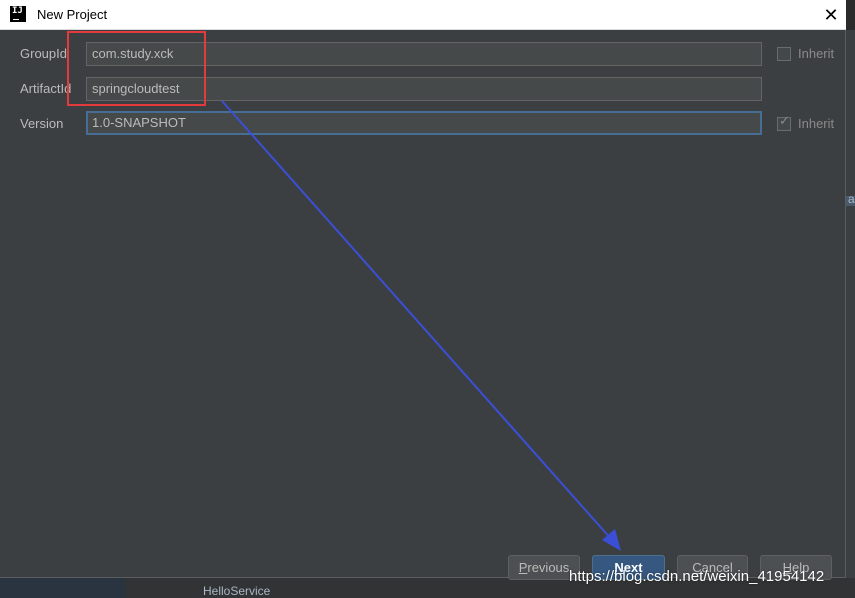 This screenshot has height=598, width=855. Describe the element at coordinates (424, 89) in the screenshot. I see `artifactid-input: springcloudtest` at that location.